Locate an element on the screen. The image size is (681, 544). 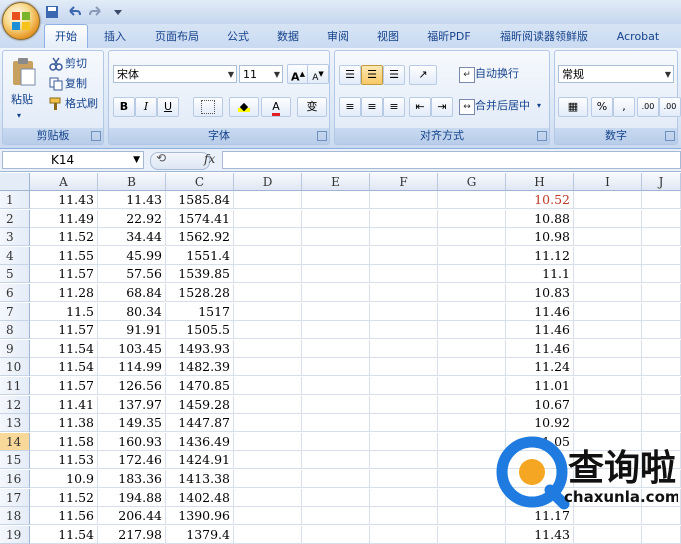
cell-h13: 10.92 is located at coordinates (540, 423).